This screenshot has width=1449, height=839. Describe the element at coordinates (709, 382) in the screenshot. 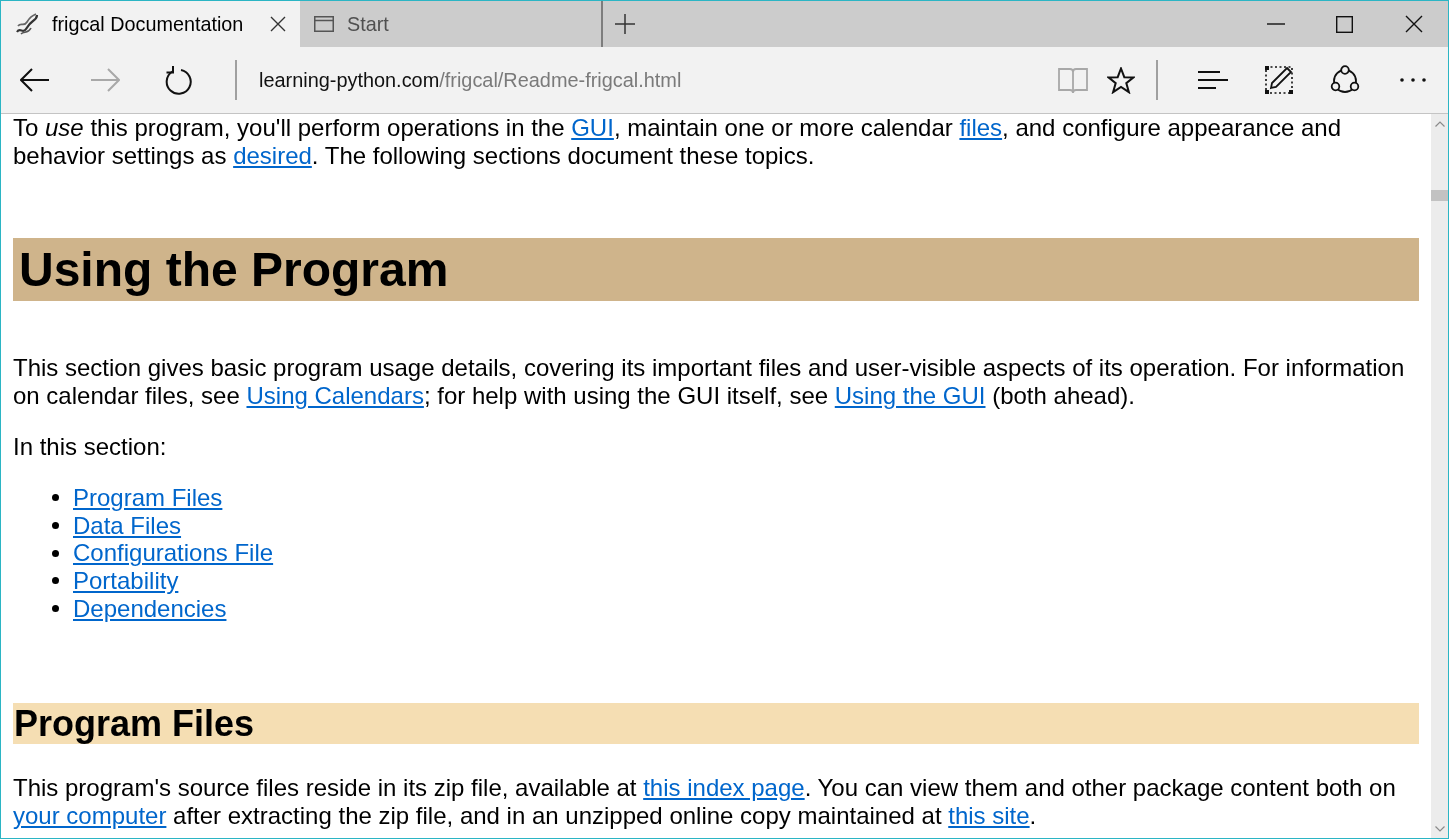

I see `paragraph: This section gives basic program usage details, covering its important files and user-visible aspects of its operation. For information on calendar files, see Using Calendars; for help with using the GUI itself, see Using the GUI (both ahead).` at that location.